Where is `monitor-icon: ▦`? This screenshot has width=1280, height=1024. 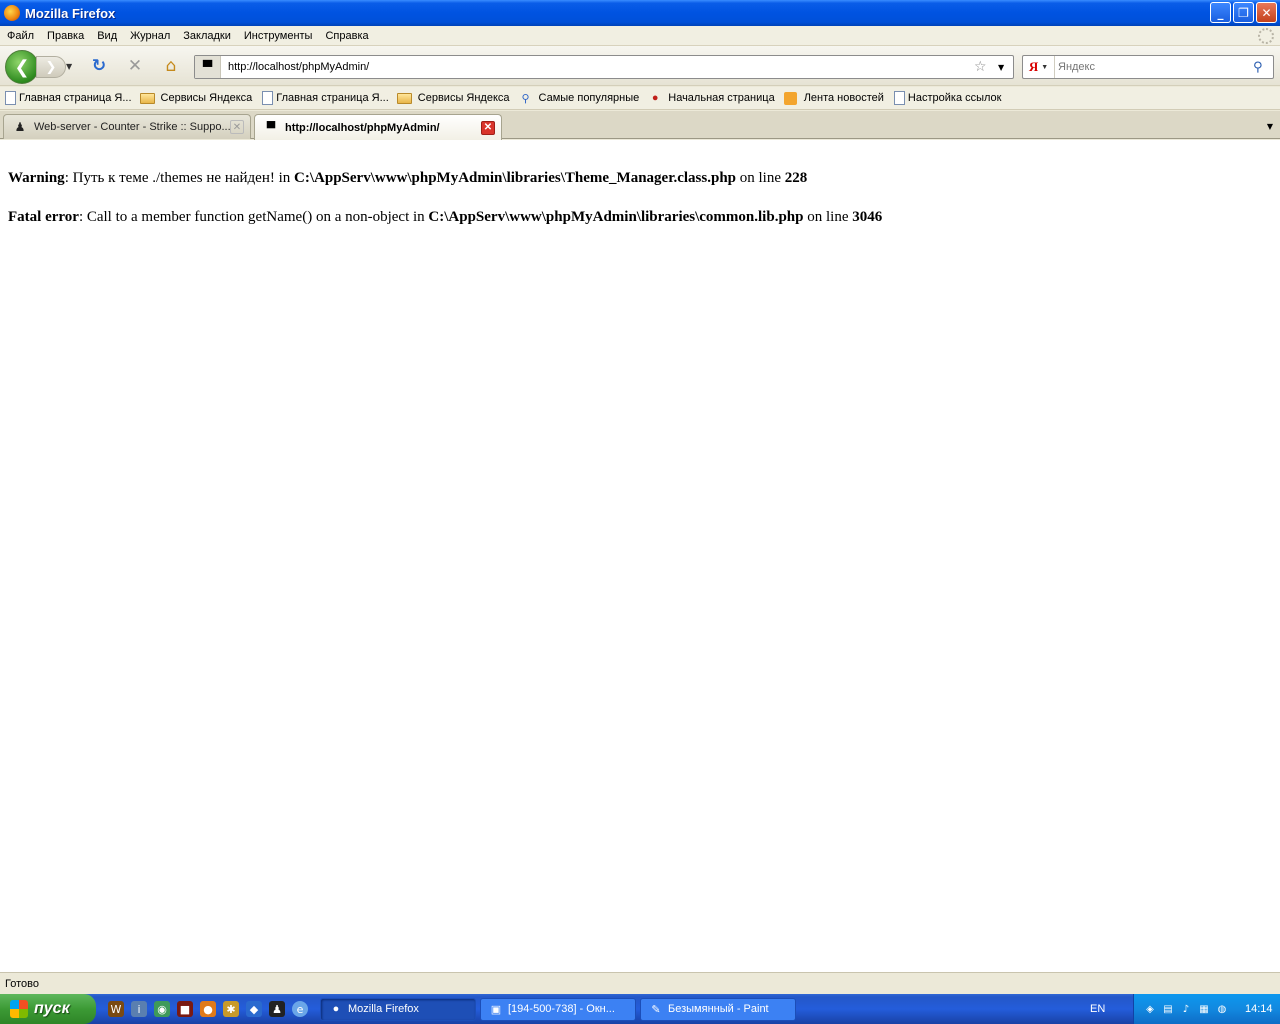
monitor-icon: ▦ is located at coordinates (1204, 1009).